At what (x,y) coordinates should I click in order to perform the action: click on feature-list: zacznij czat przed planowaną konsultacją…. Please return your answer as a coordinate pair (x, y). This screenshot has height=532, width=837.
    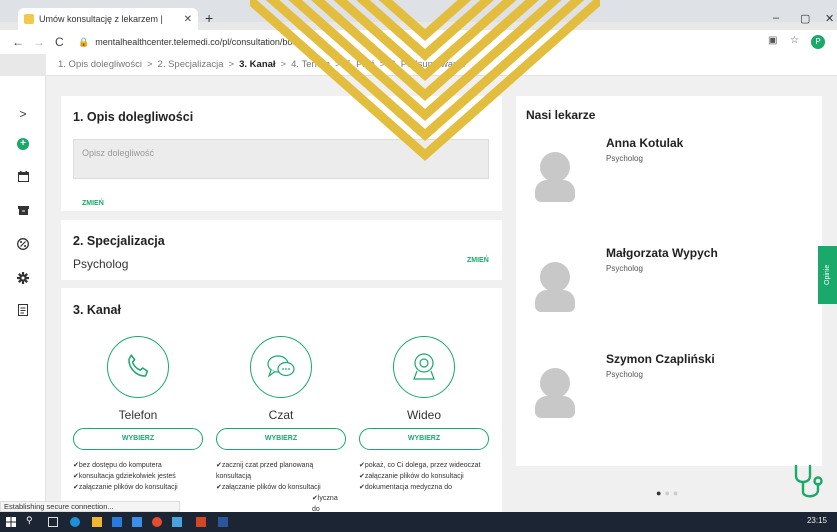
    Looking at the image, I should click on (281, 487).